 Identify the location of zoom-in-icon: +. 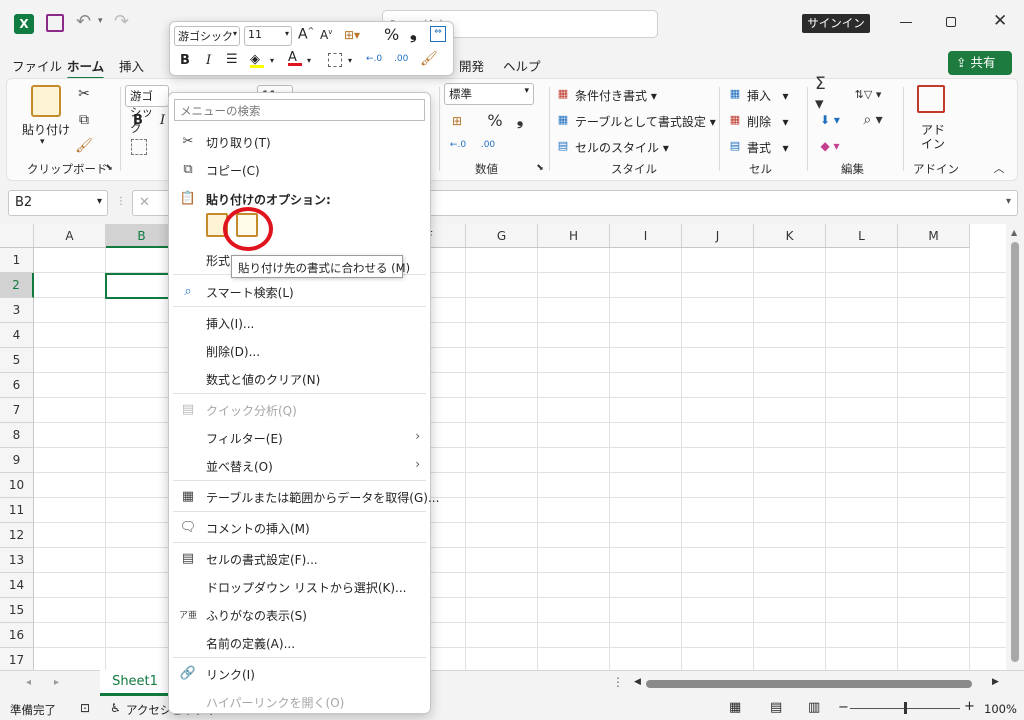
(969, 706).